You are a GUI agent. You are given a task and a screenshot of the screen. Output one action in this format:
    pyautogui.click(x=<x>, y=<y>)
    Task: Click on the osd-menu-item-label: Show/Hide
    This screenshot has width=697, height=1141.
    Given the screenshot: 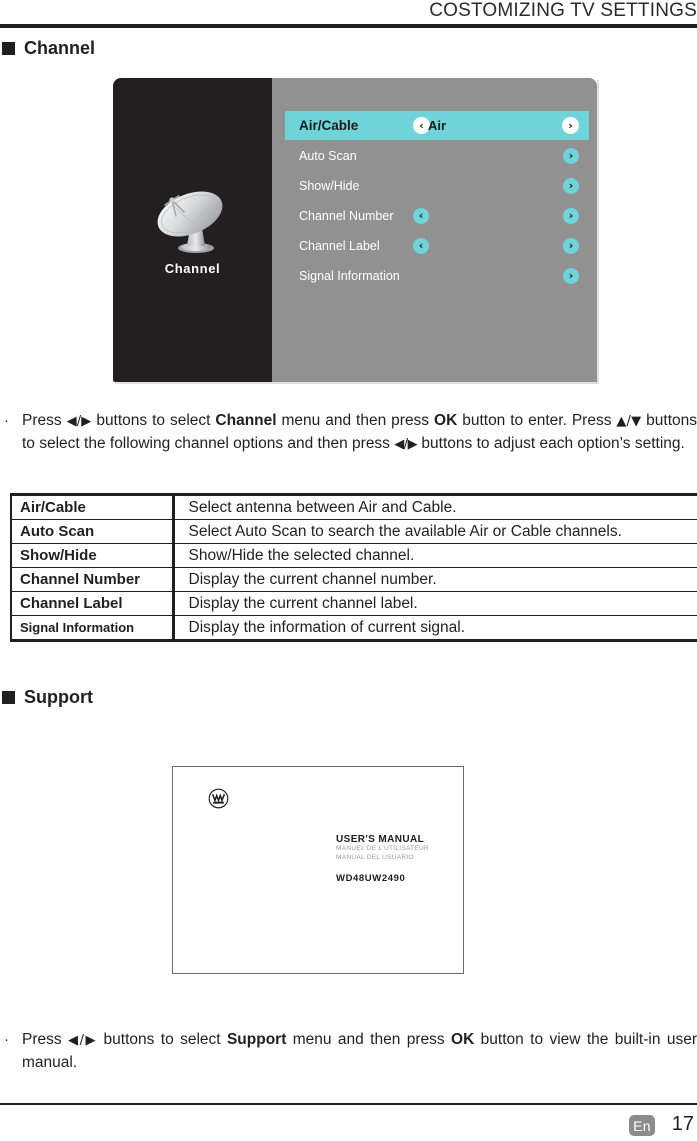 What is the action you would take?
    pyautogui.click(x=329, y=185)
    